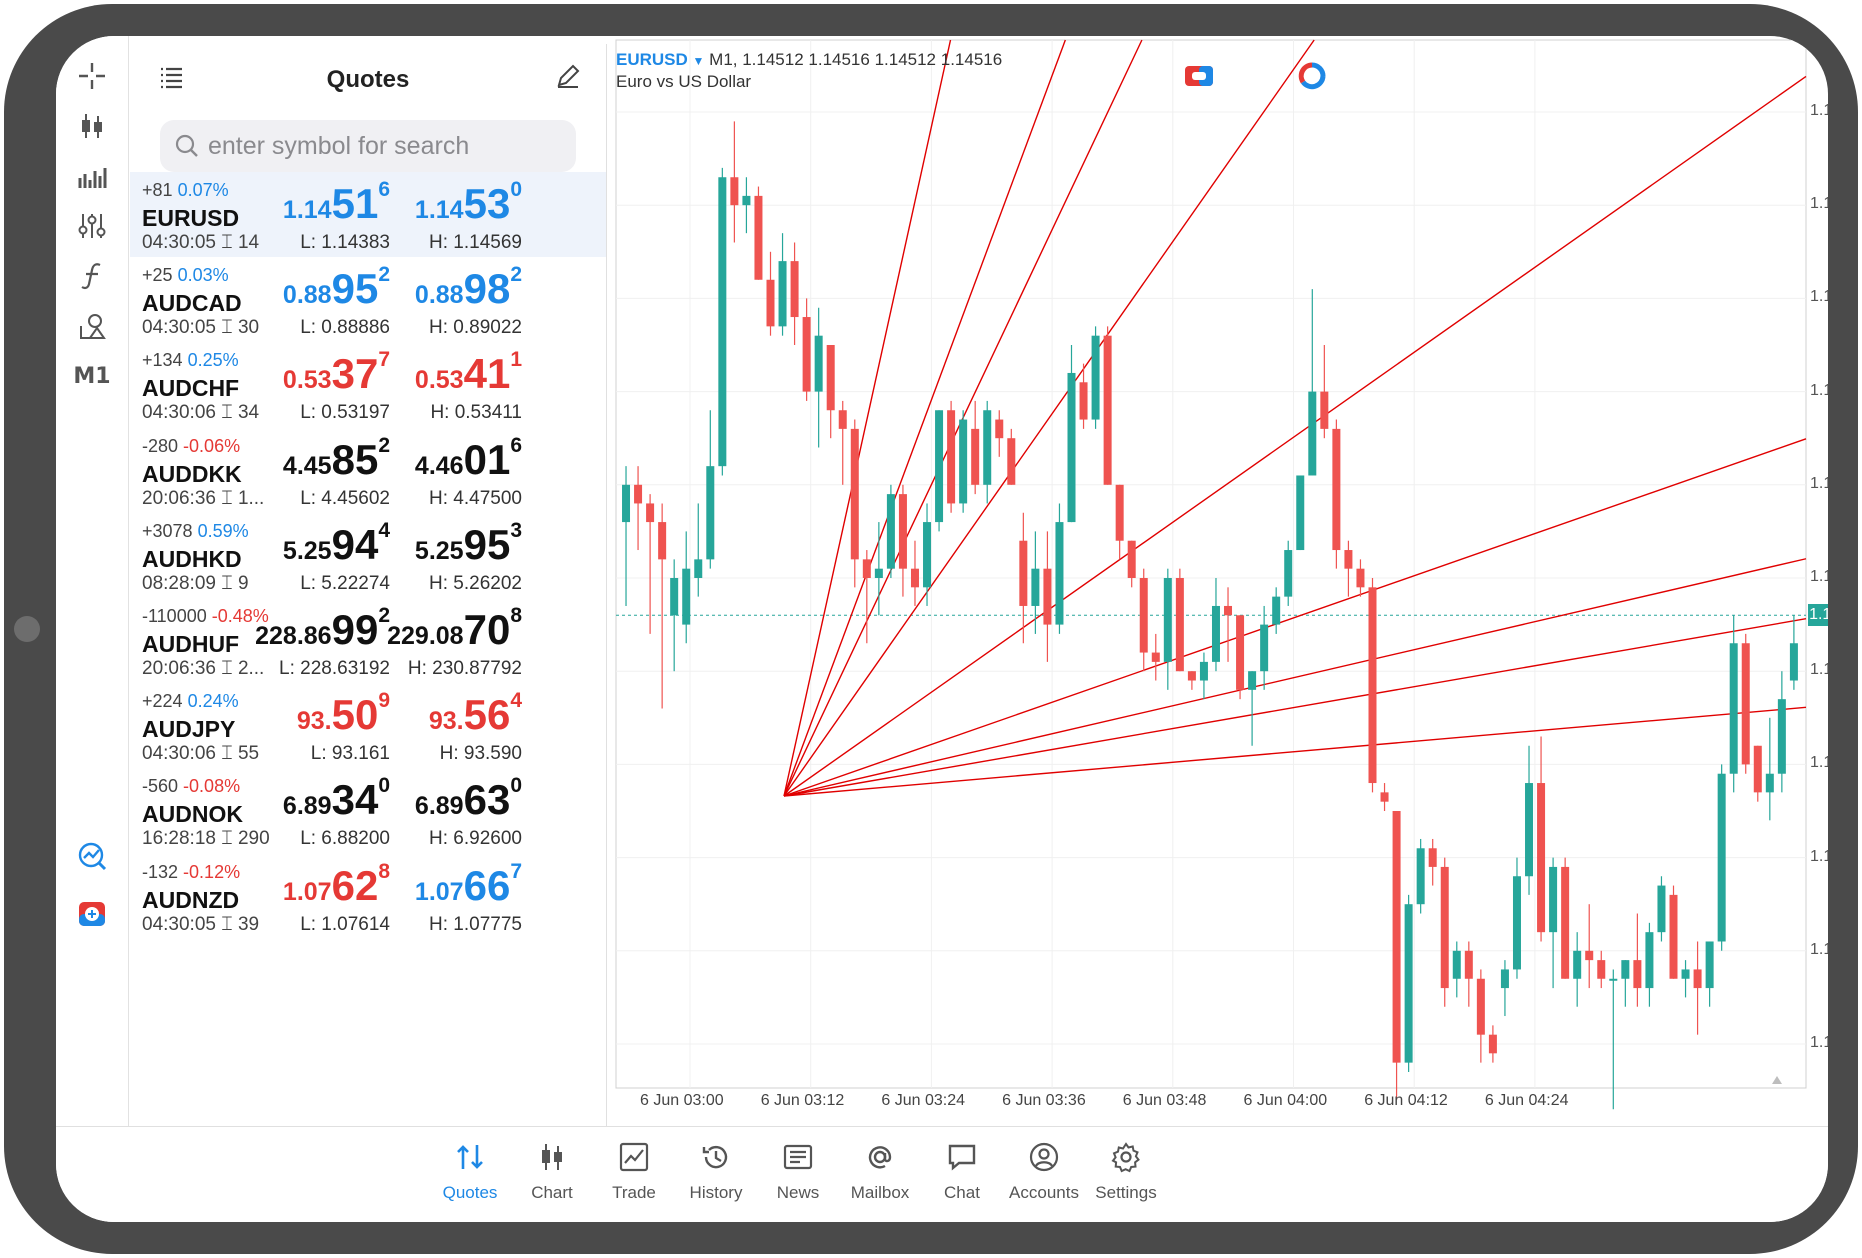 Image resolution: width=1862 pixels, height=1258 pixels. Describe the element at coordinates (1044, 1100) in the screenshot. I see `x-tick-label: 6 Jun 03:36` at that location.